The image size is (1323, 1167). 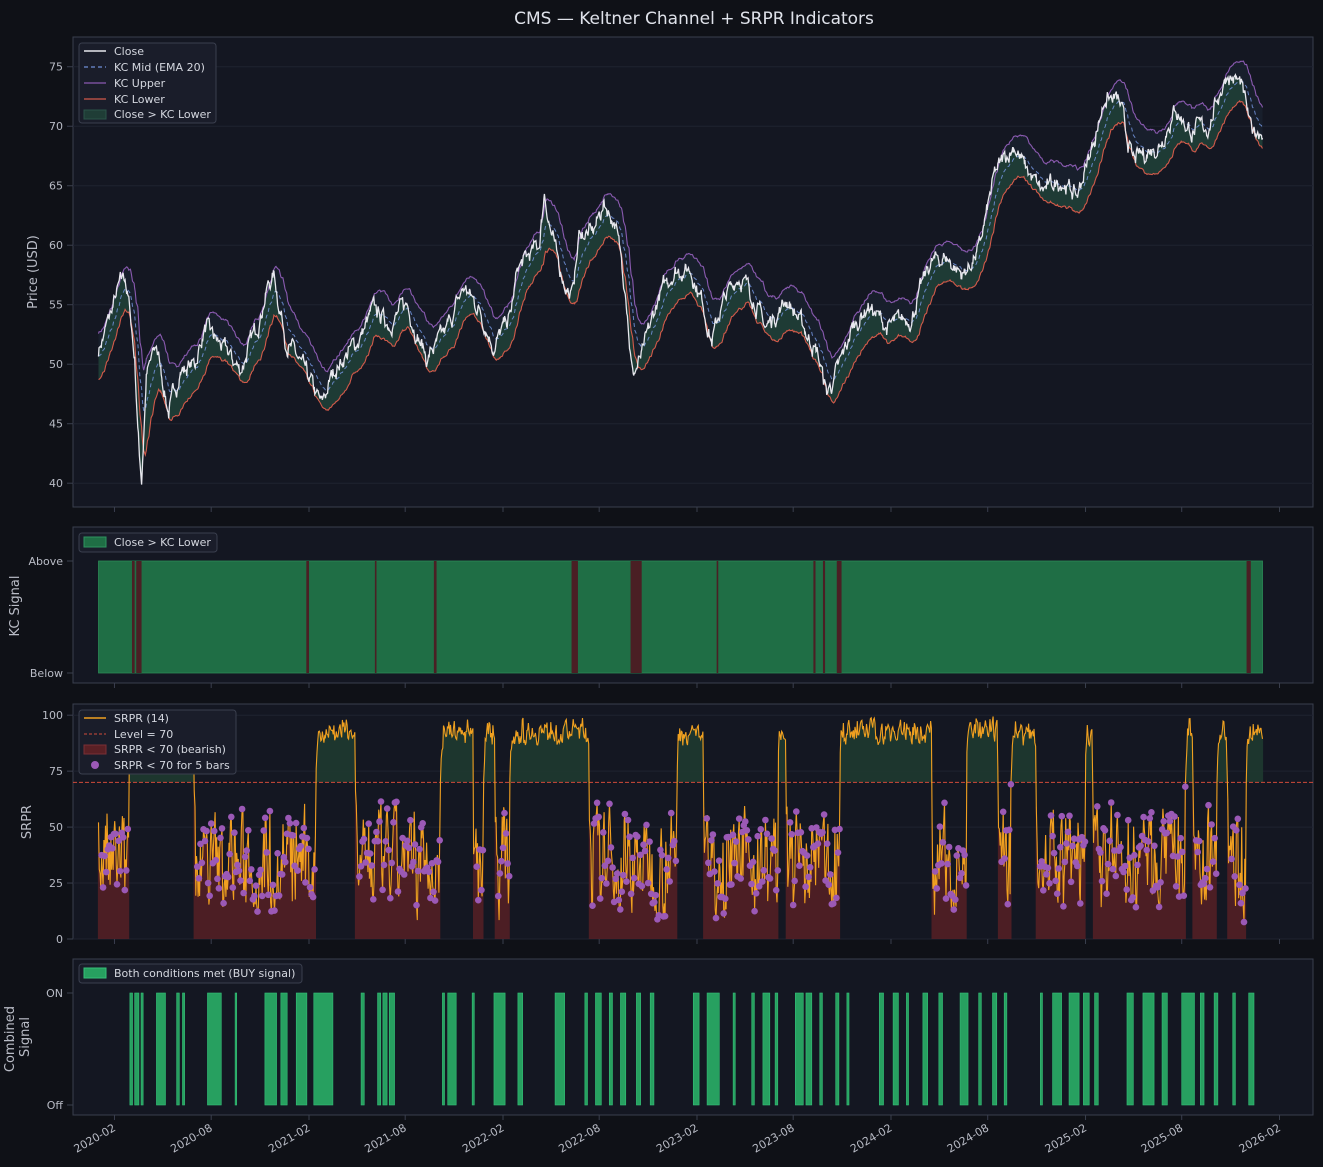 I want to click on price-tick-label: 65, so click(x=56, y=186).